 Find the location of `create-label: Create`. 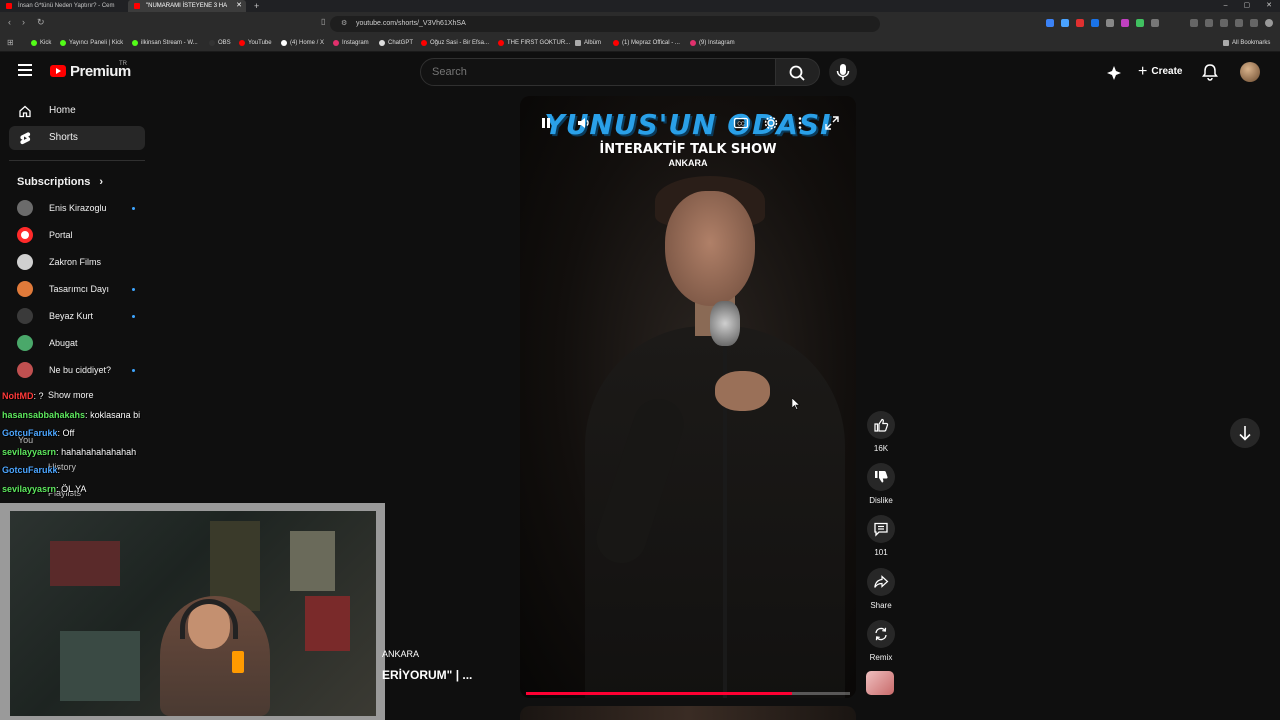

create-label: Create is located at coordinates (1167, 71).